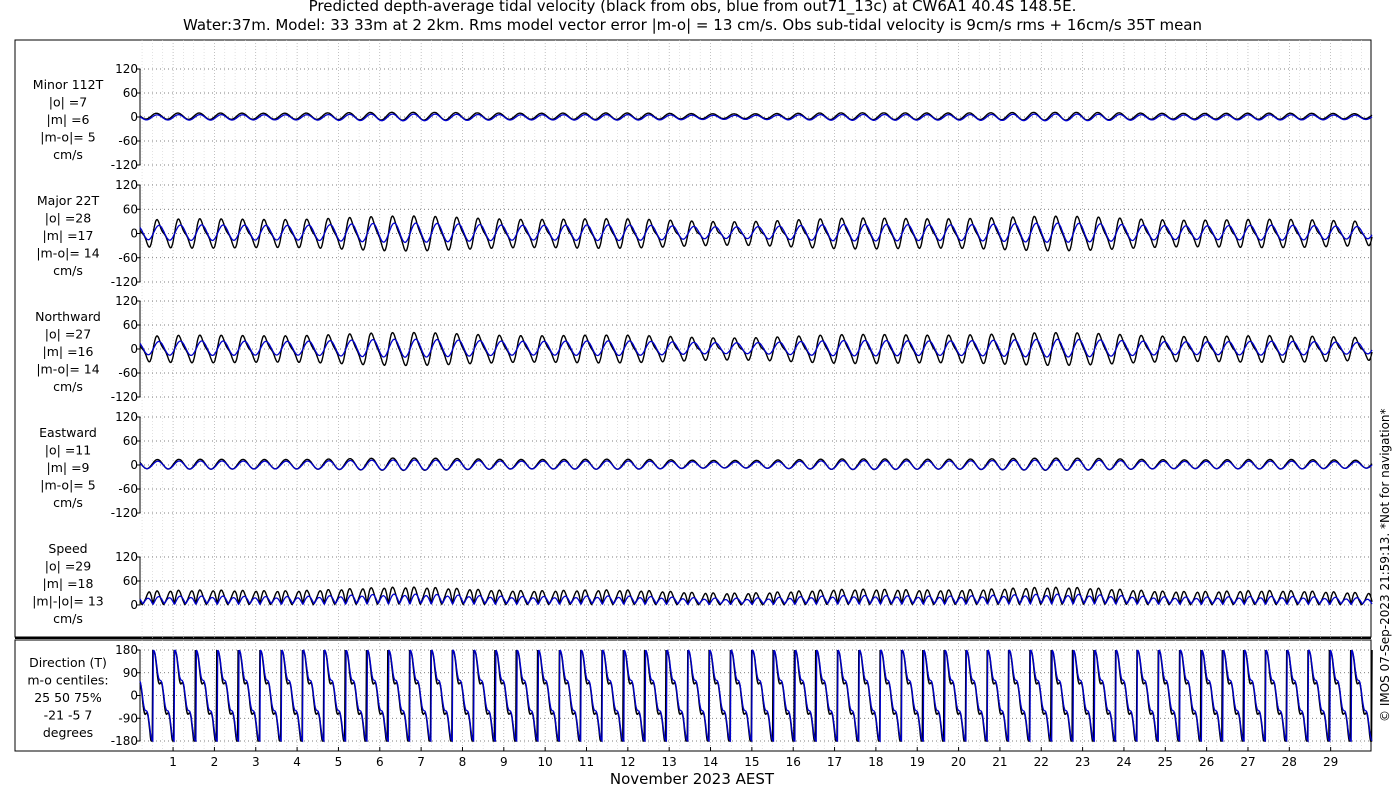  Describe the element at coordinates (421, 762) in the screenshot. I see `xtick-label: 7` at that location.